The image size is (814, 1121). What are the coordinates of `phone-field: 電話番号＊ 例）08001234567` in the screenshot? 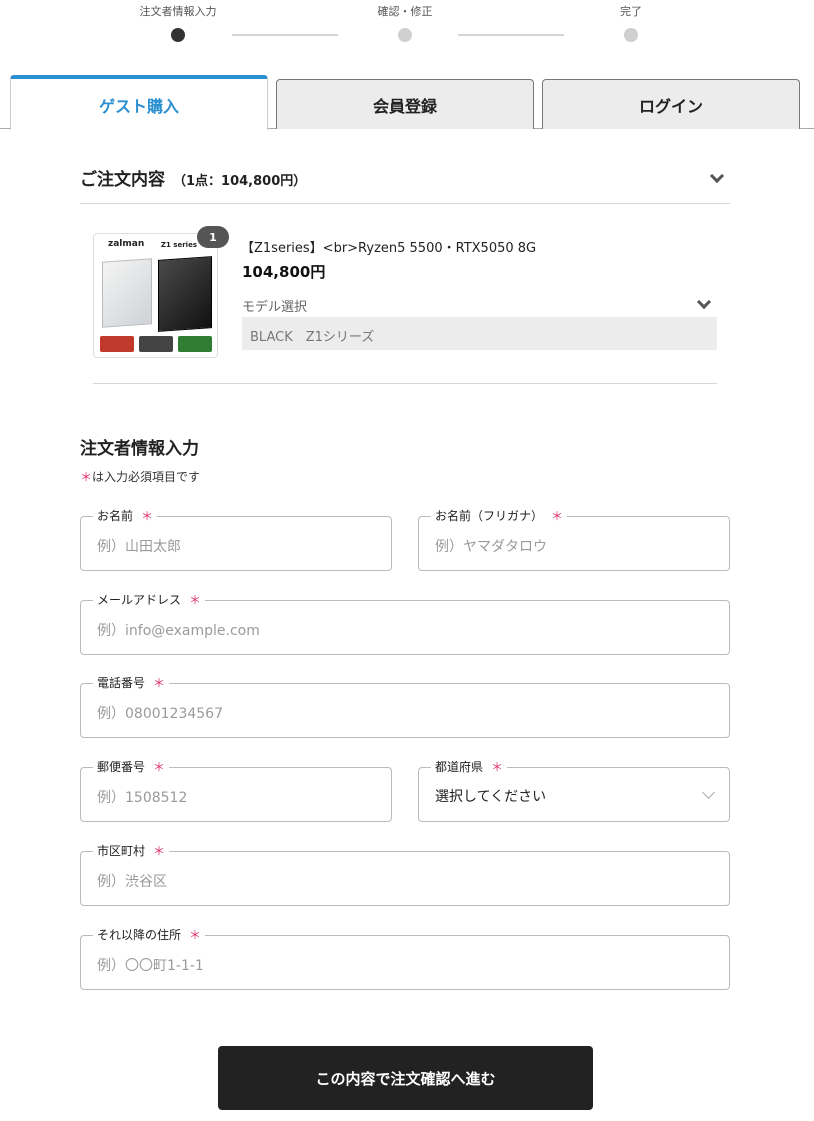 It's located at (405, 706).